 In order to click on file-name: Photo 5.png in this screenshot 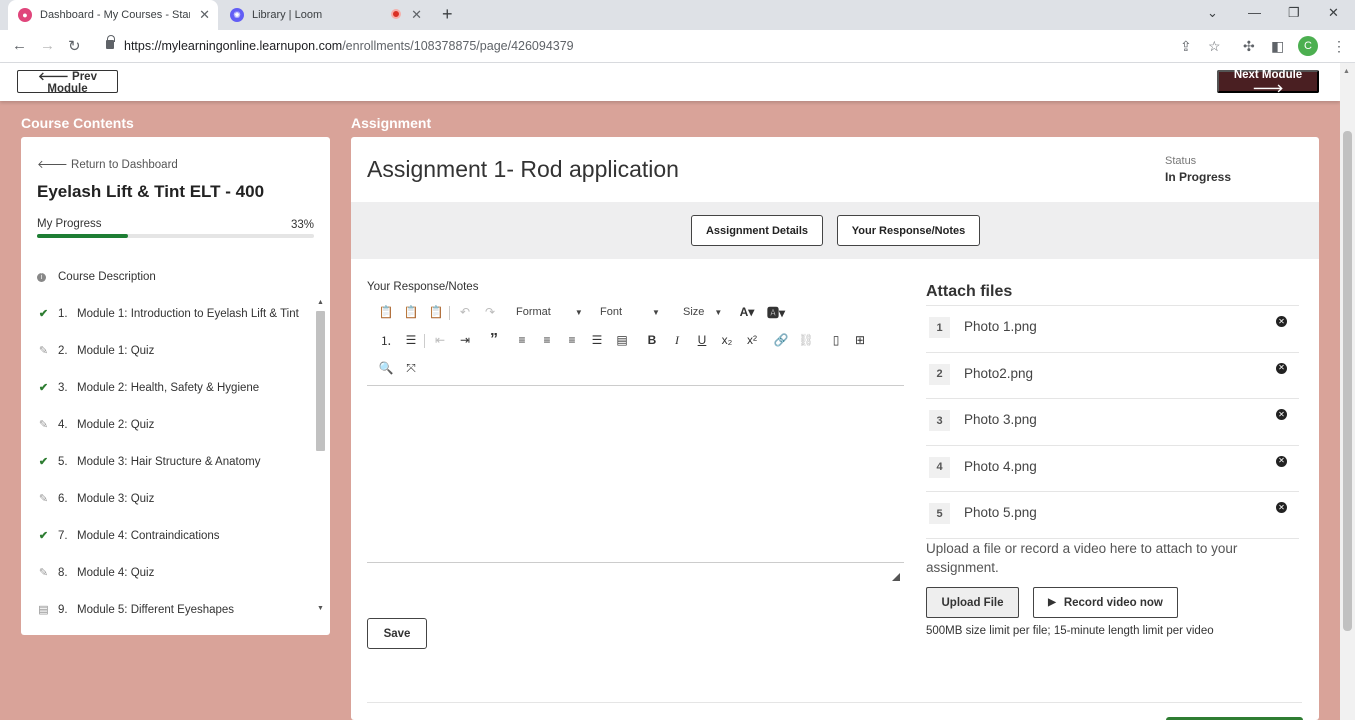, I will do `click(1000, 512)`.